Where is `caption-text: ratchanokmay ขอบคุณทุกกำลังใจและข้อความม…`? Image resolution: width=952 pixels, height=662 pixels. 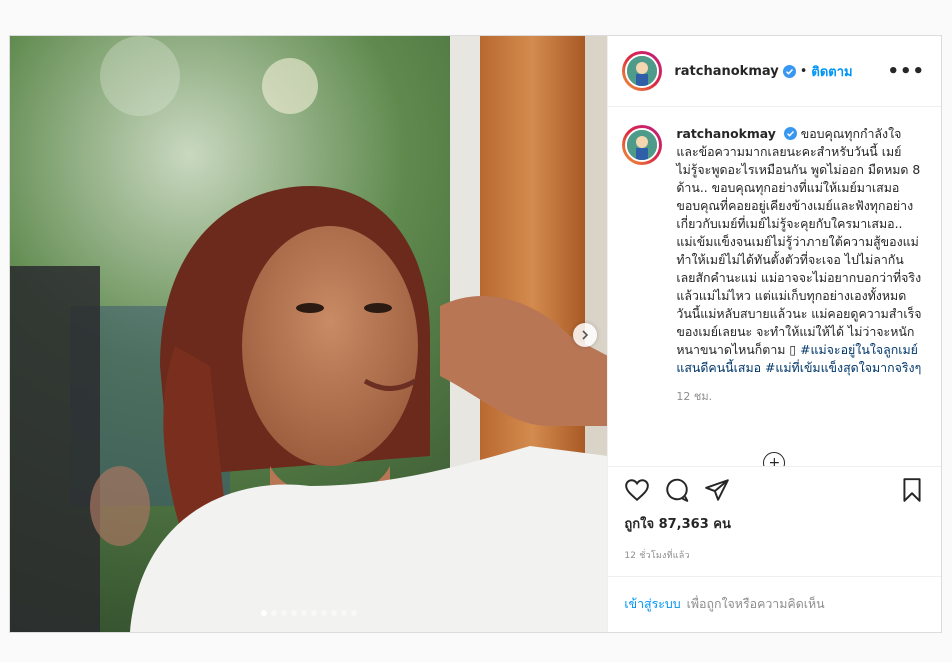
caption-text: ratchanokmay ขอบคุณทุกกำลังใจและข้อความม… is located at coordinates (799, 251).